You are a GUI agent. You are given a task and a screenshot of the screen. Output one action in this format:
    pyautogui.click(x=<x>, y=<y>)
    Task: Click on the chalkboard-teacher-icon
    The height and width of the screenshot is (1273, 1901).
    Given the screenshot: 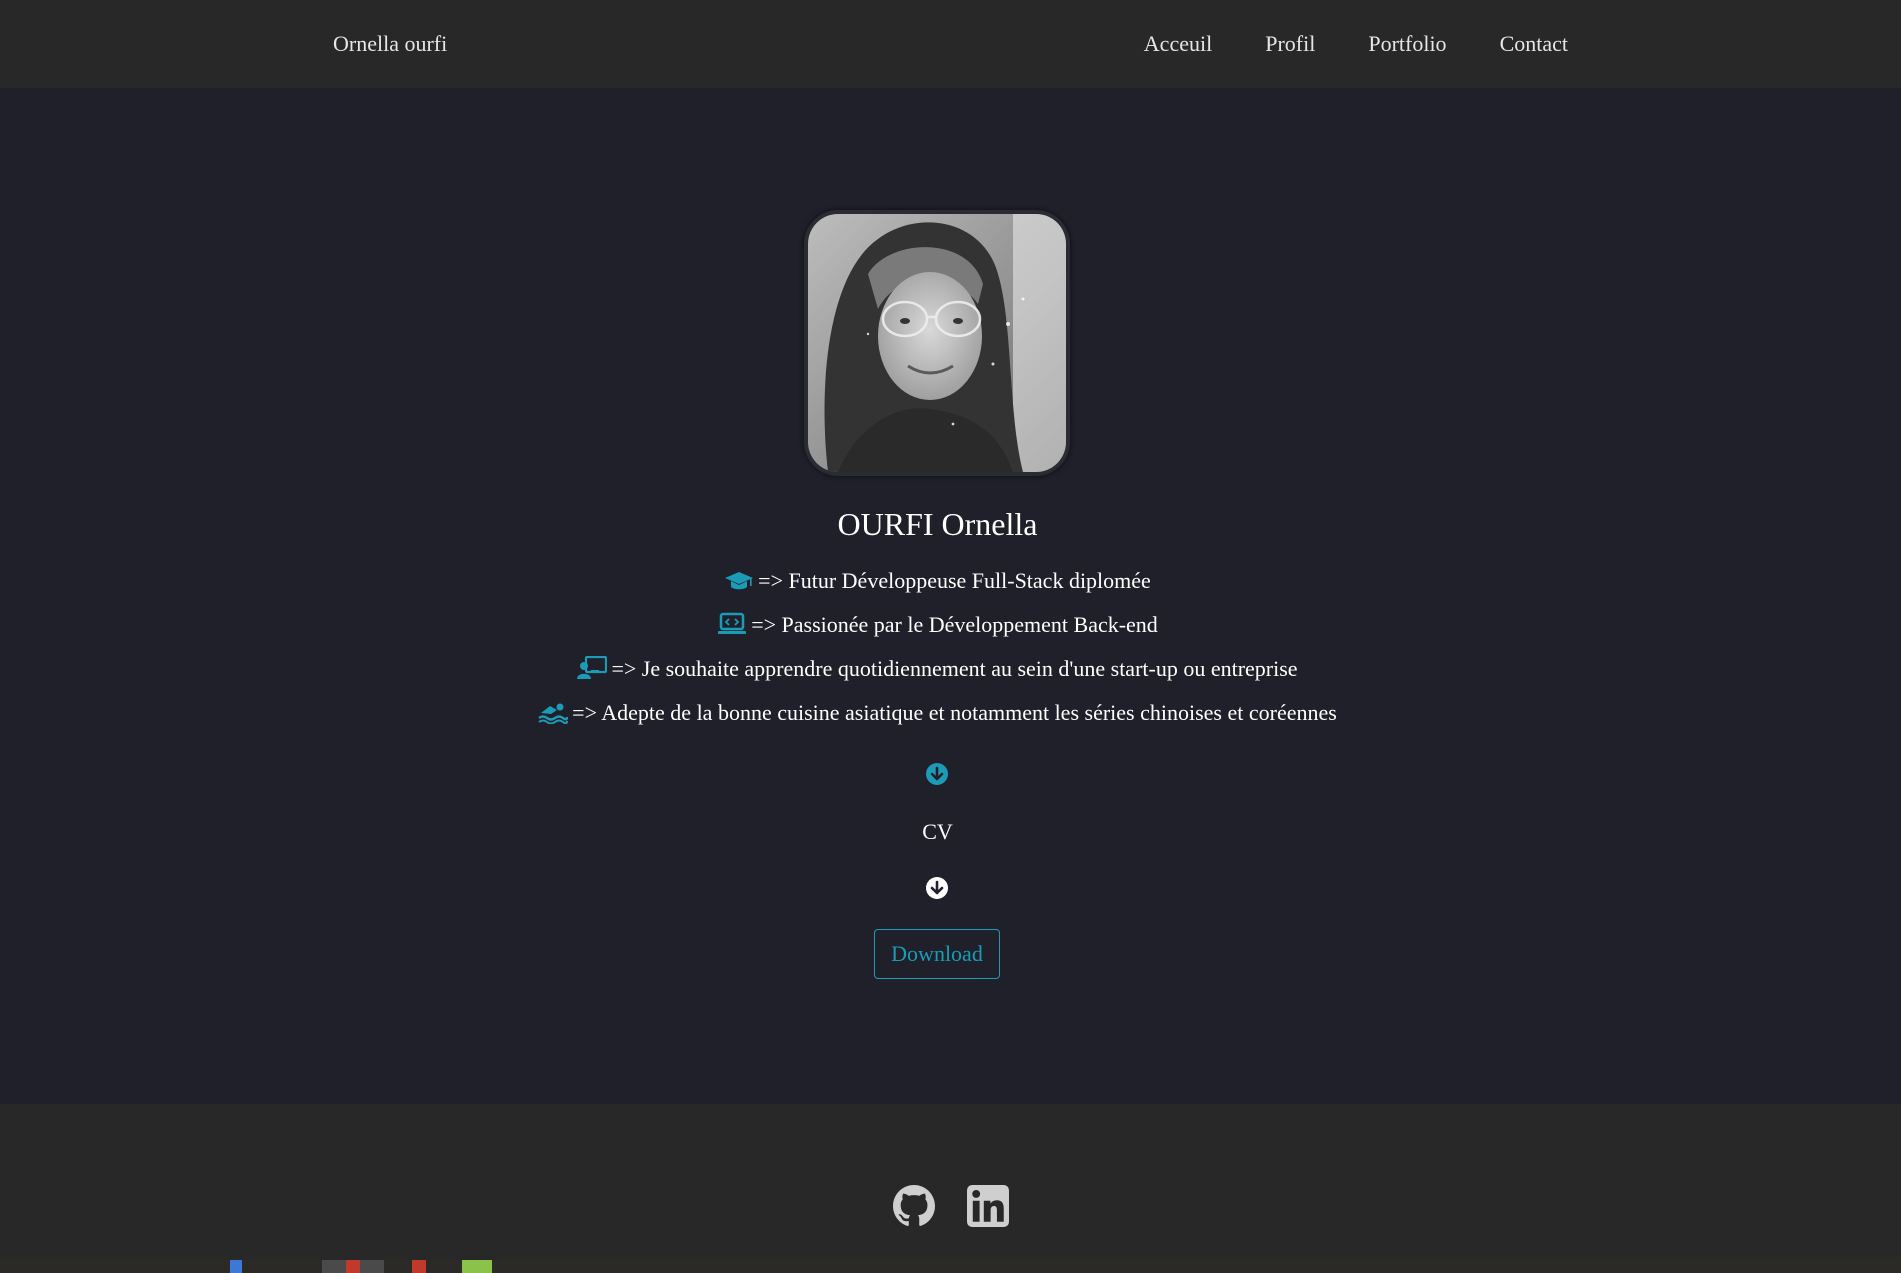 What is the action you would take?
    pyautogui.click(x=592, y=670)
    